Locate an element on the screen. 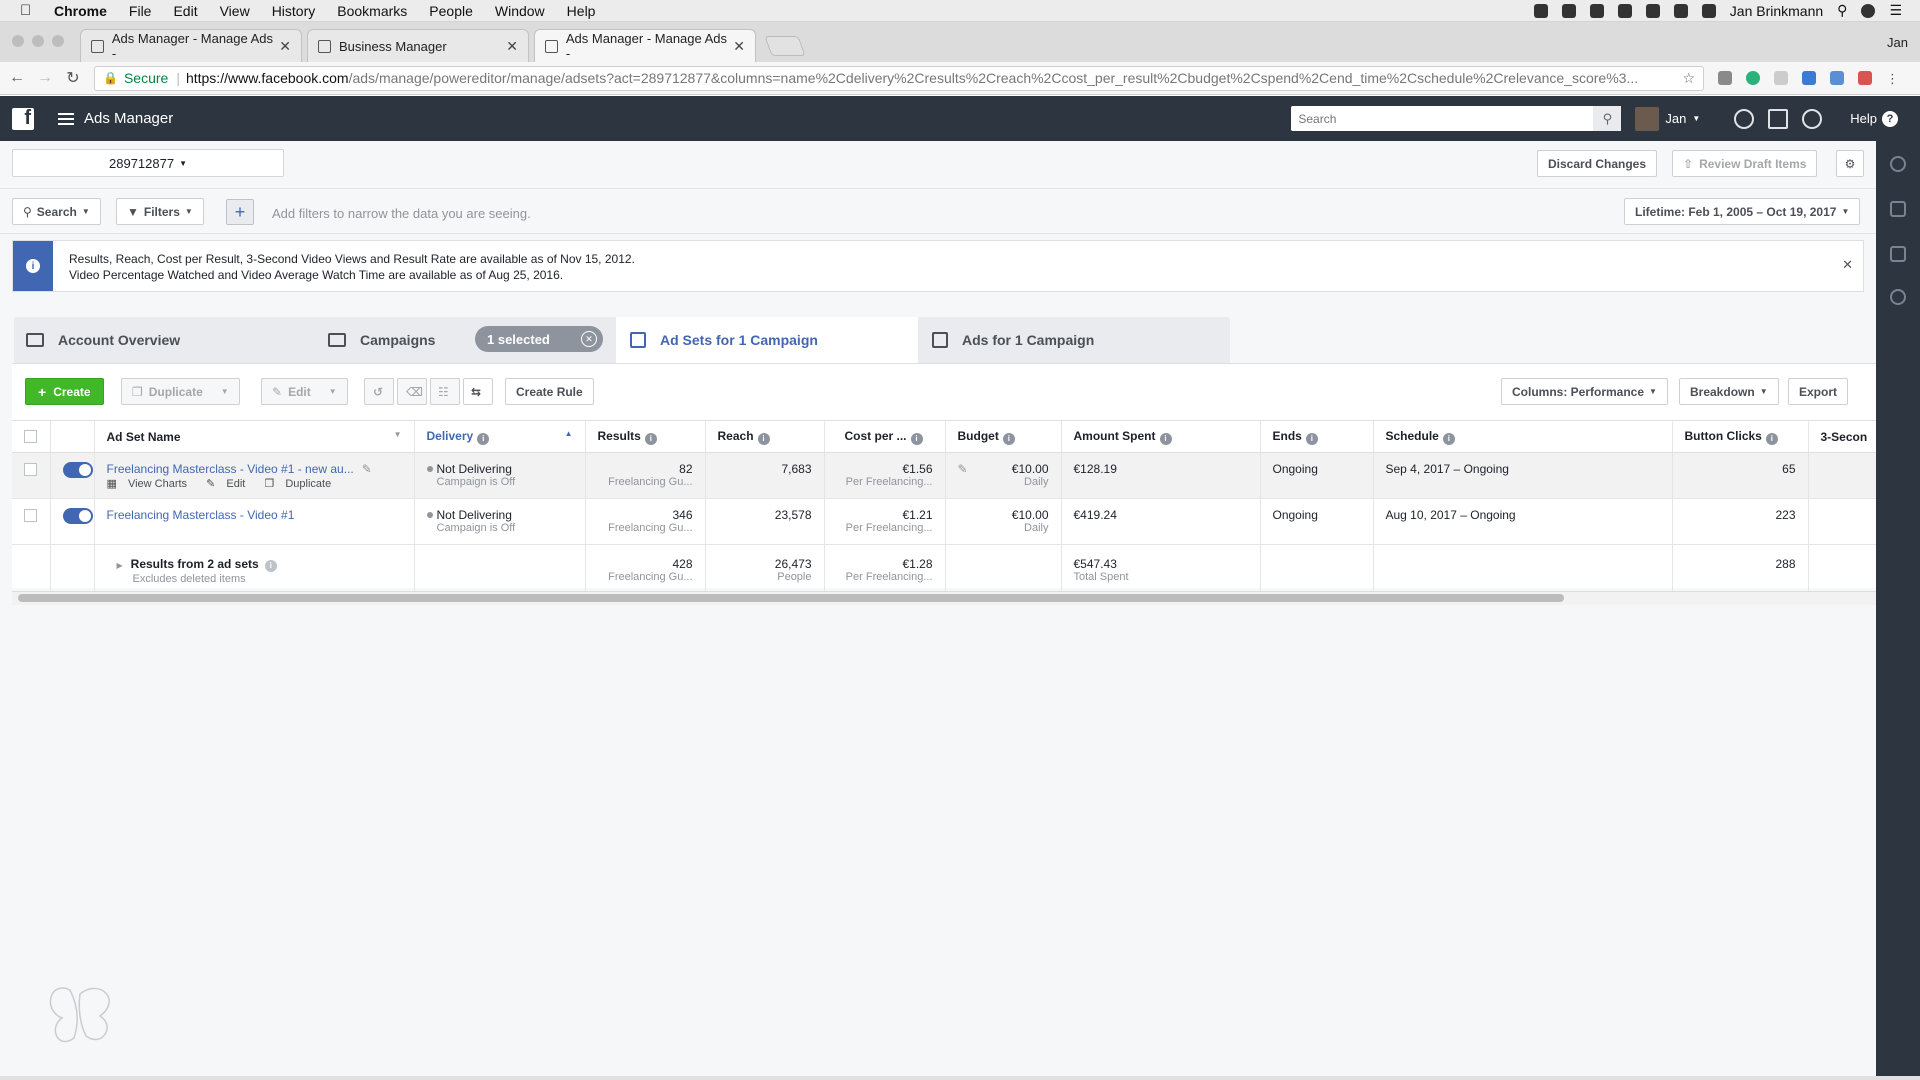 Image resolution: width=1920 pixels, height=1080 pixels. select-all-checkbox is located at coordinates (30, 436).